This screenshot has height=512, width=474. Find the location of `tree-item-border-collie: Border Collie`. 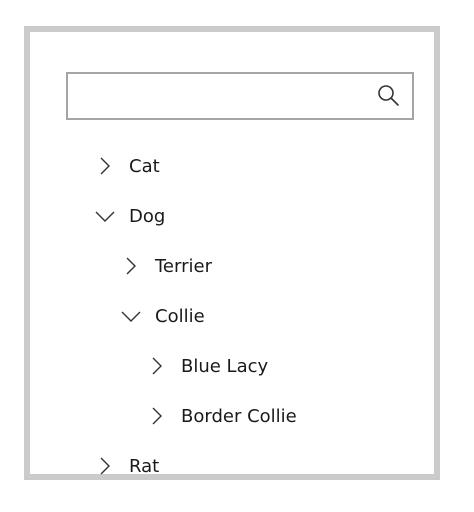

tree-item-border-collie: Border Collie is located at coordinates (221, 416).